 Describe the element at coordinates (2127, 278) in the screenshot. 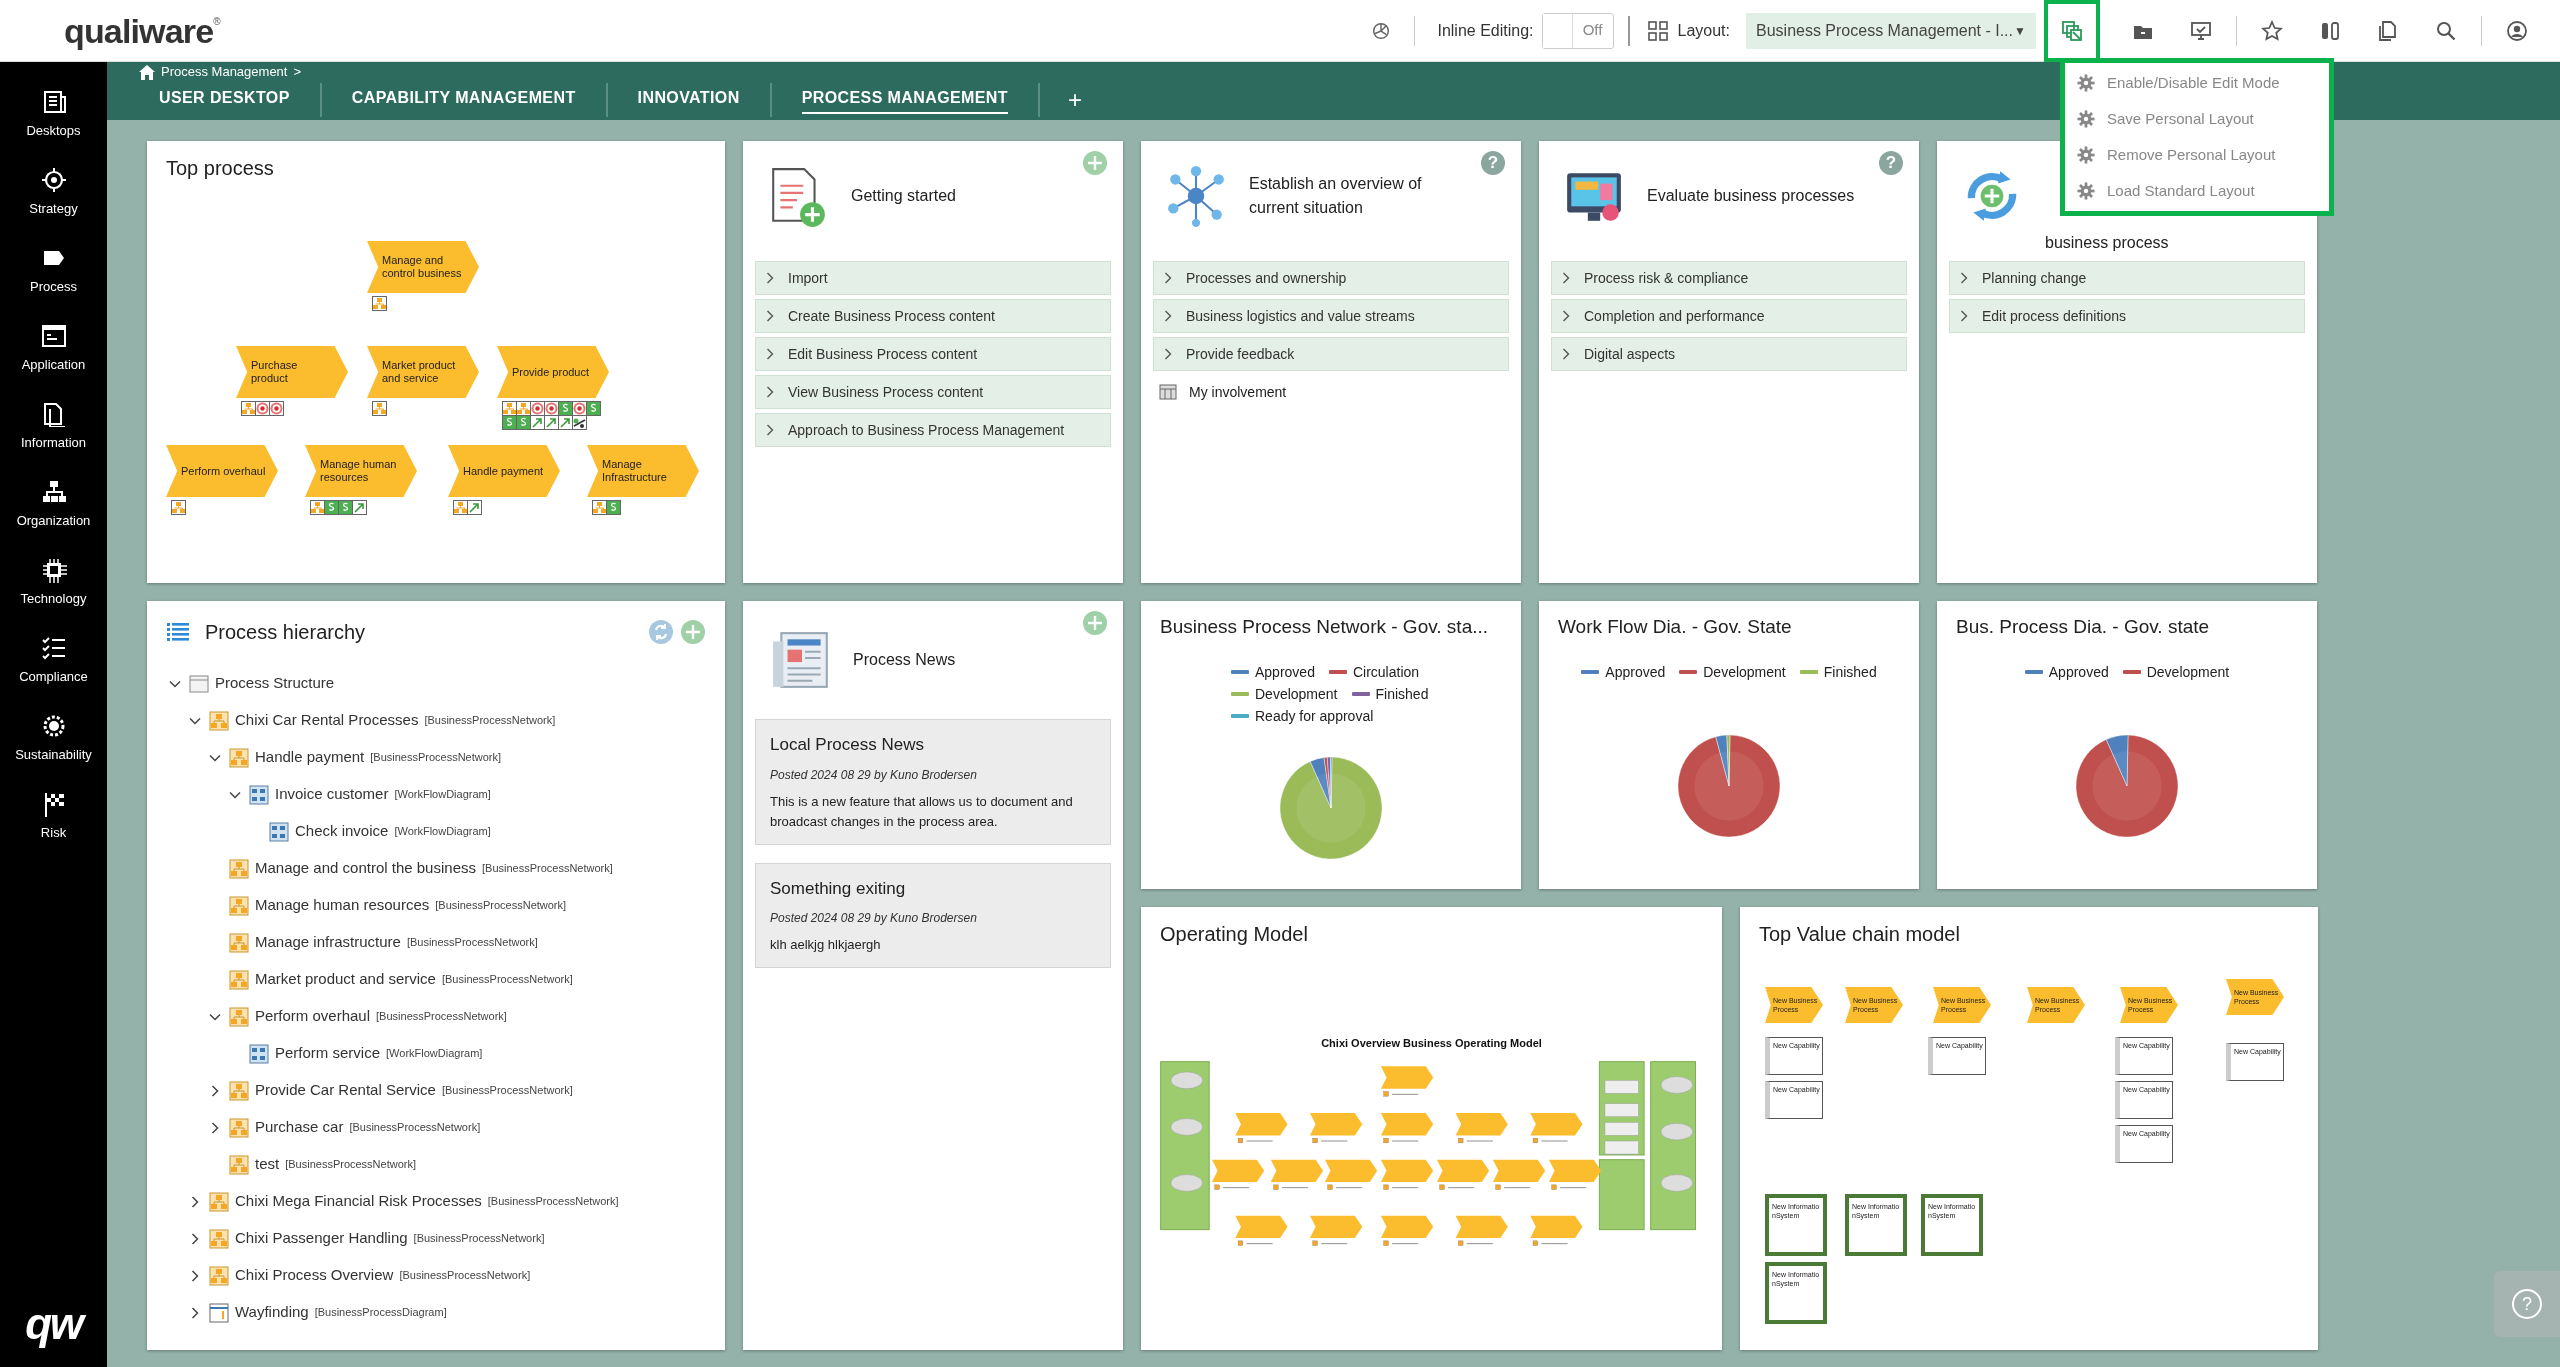

I see `card-link: Planning change` at that location.